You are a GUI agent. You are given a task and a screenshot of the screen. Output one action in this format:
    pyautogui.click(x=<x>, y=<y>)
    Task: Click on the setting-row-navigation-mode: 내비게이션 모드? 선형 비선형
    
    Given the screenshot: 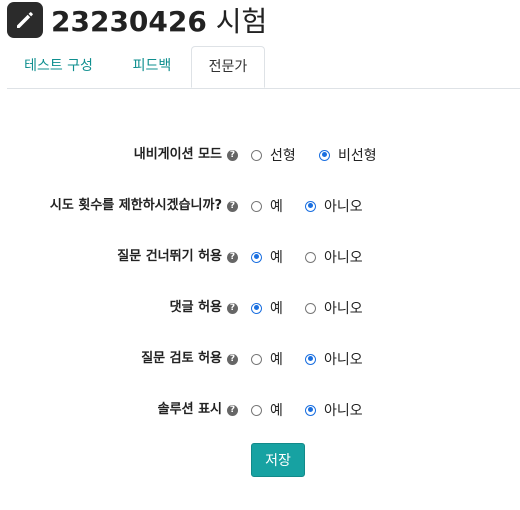 What is the action you would take?
    pyautogui.click(x=260, y=155)
    